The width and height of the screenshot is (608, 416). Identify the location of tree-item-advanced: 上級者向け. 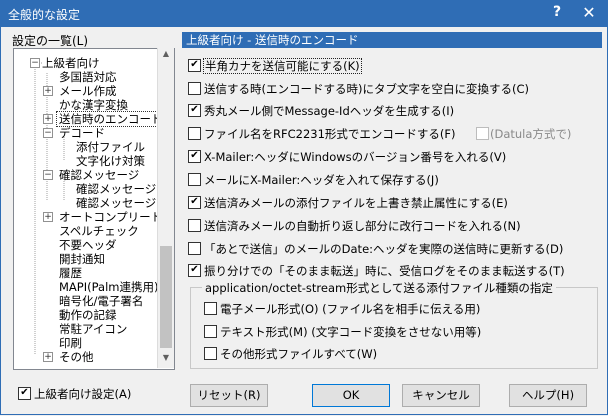
(71, 63).